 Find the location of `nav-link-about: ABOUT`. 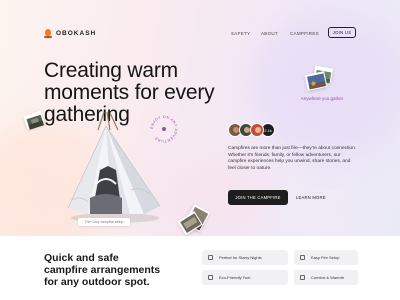

nav-link-about: ABOUT is located at coordinates (269, 33).